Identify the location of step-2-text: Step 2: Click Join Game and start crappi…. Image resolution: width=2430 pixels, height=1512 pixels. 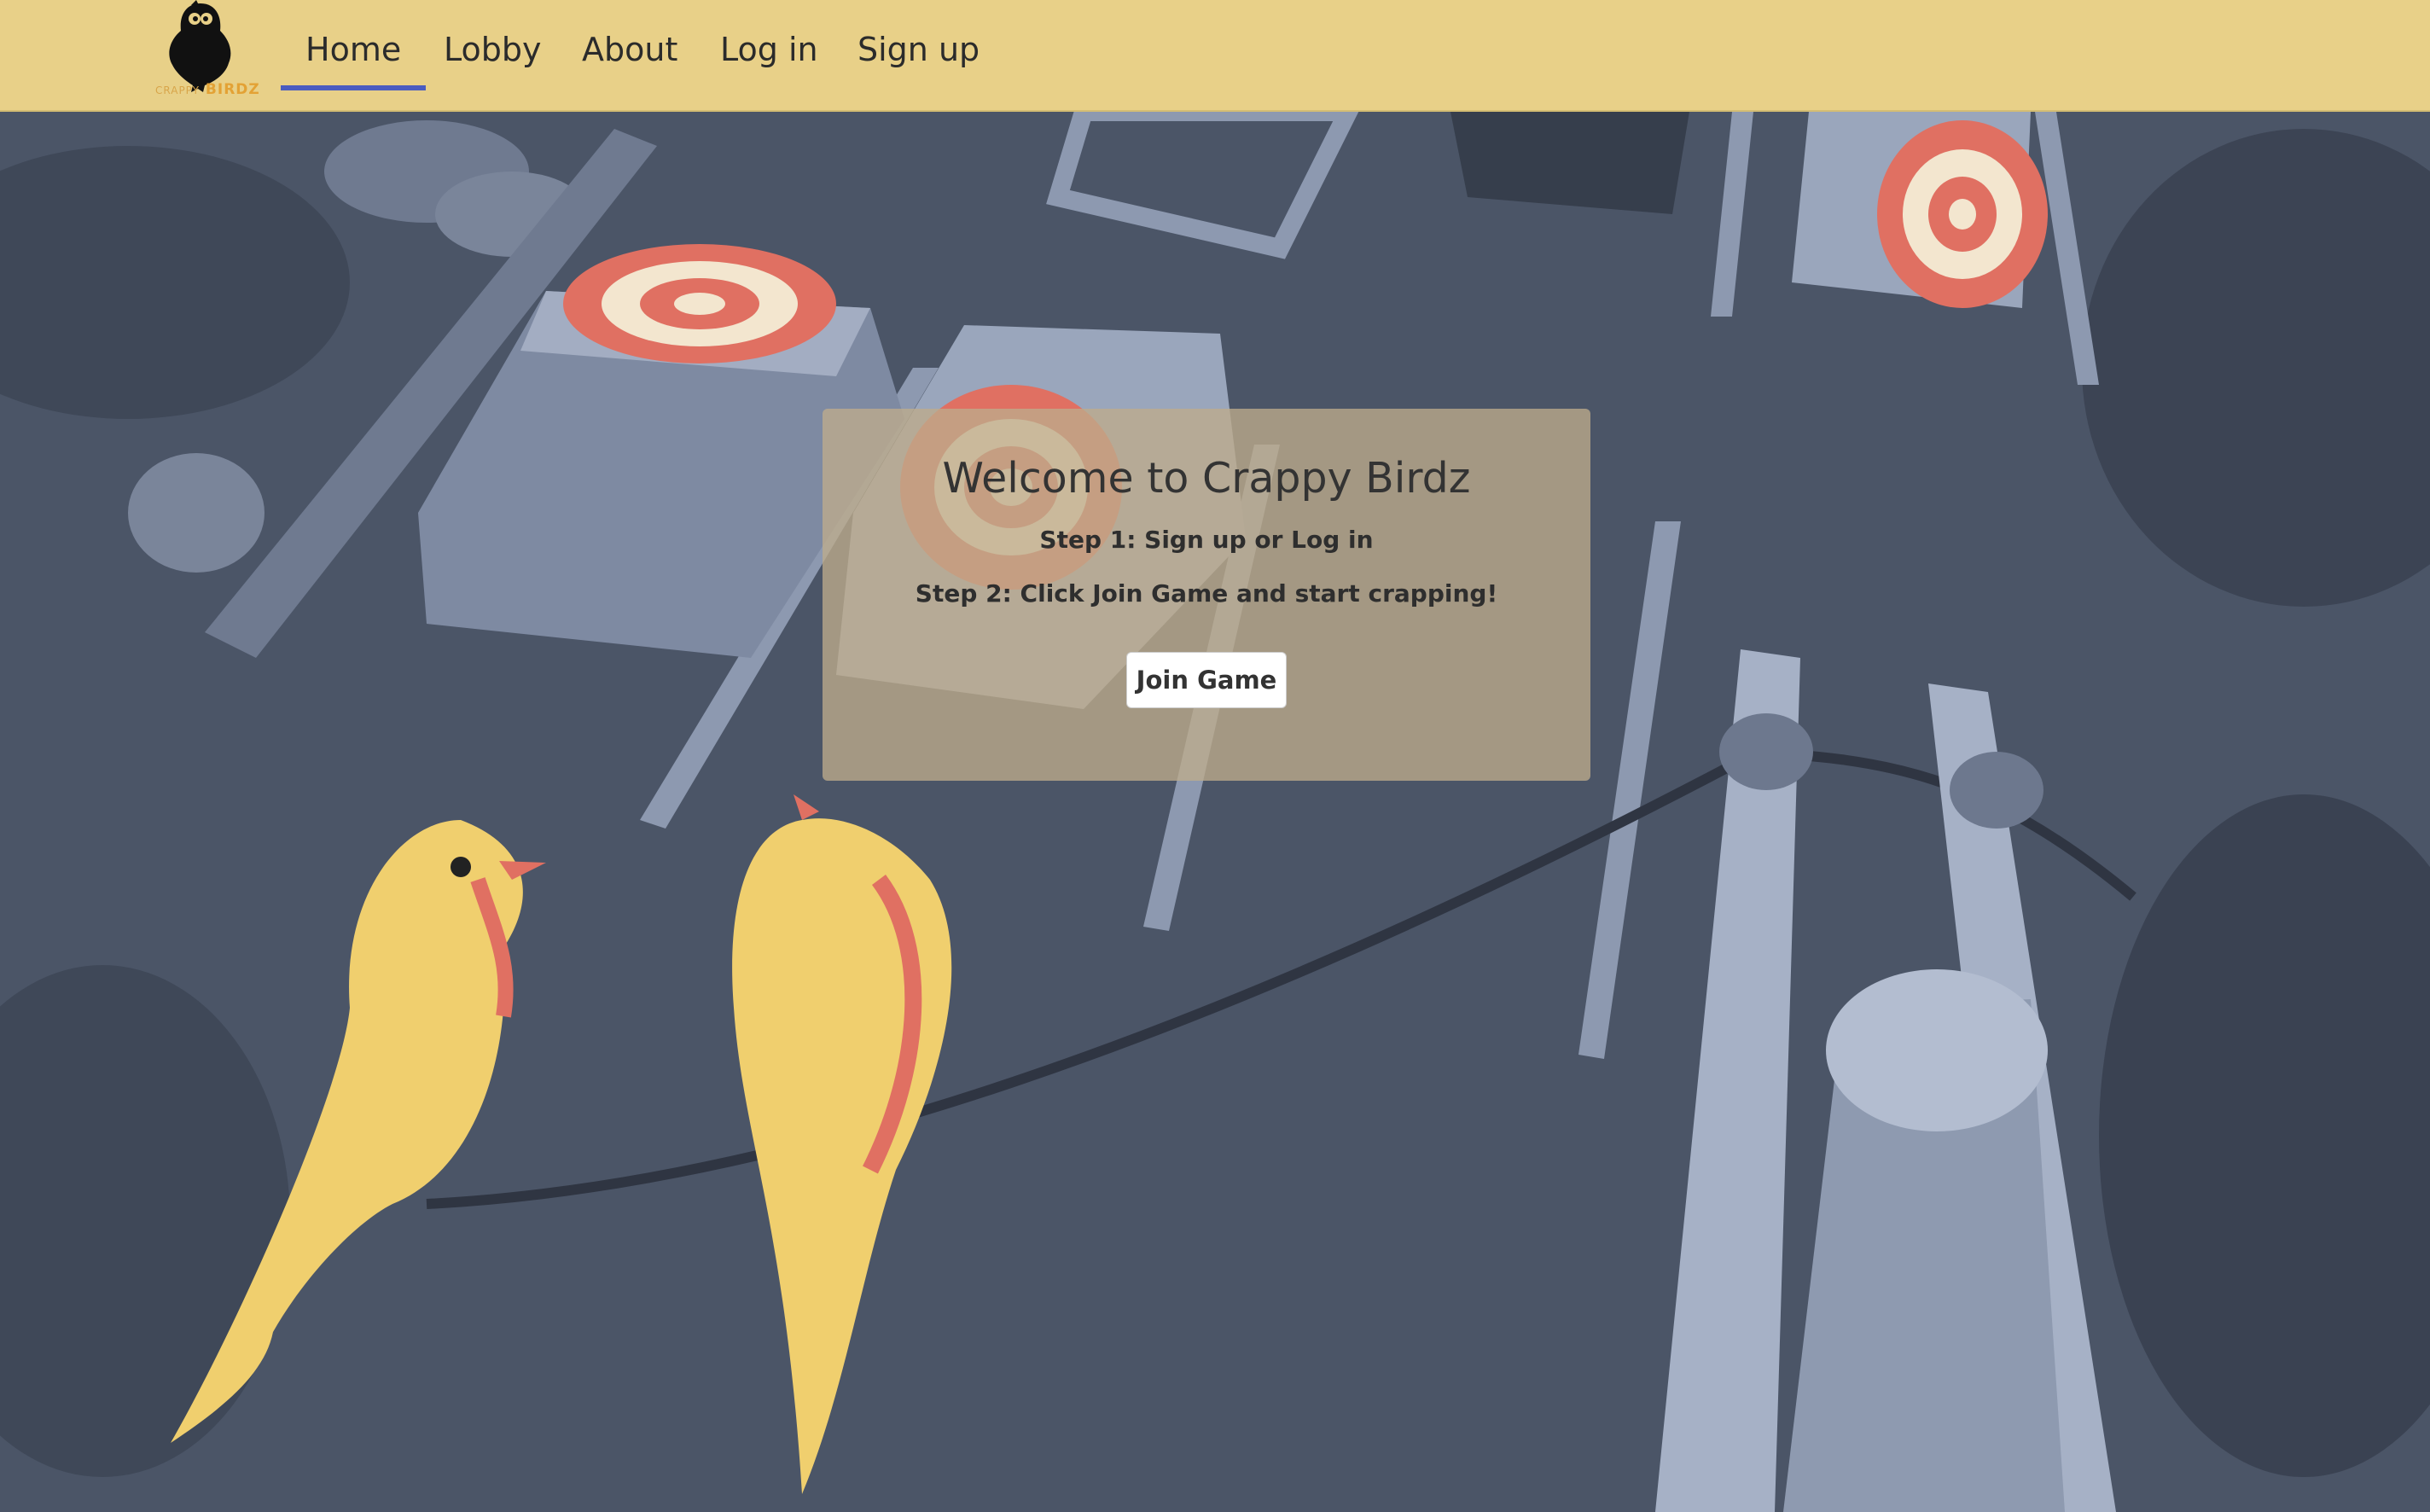
(1206, 593).